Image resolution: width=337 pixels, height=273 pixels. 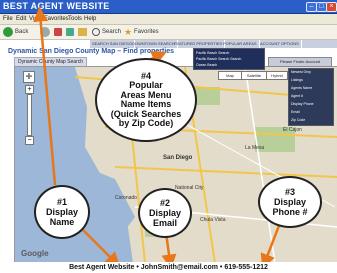 What do you see at coordinates (45, 96) in the screenshot?
I see `arrow-1-up` at bounding box center [45, 96].